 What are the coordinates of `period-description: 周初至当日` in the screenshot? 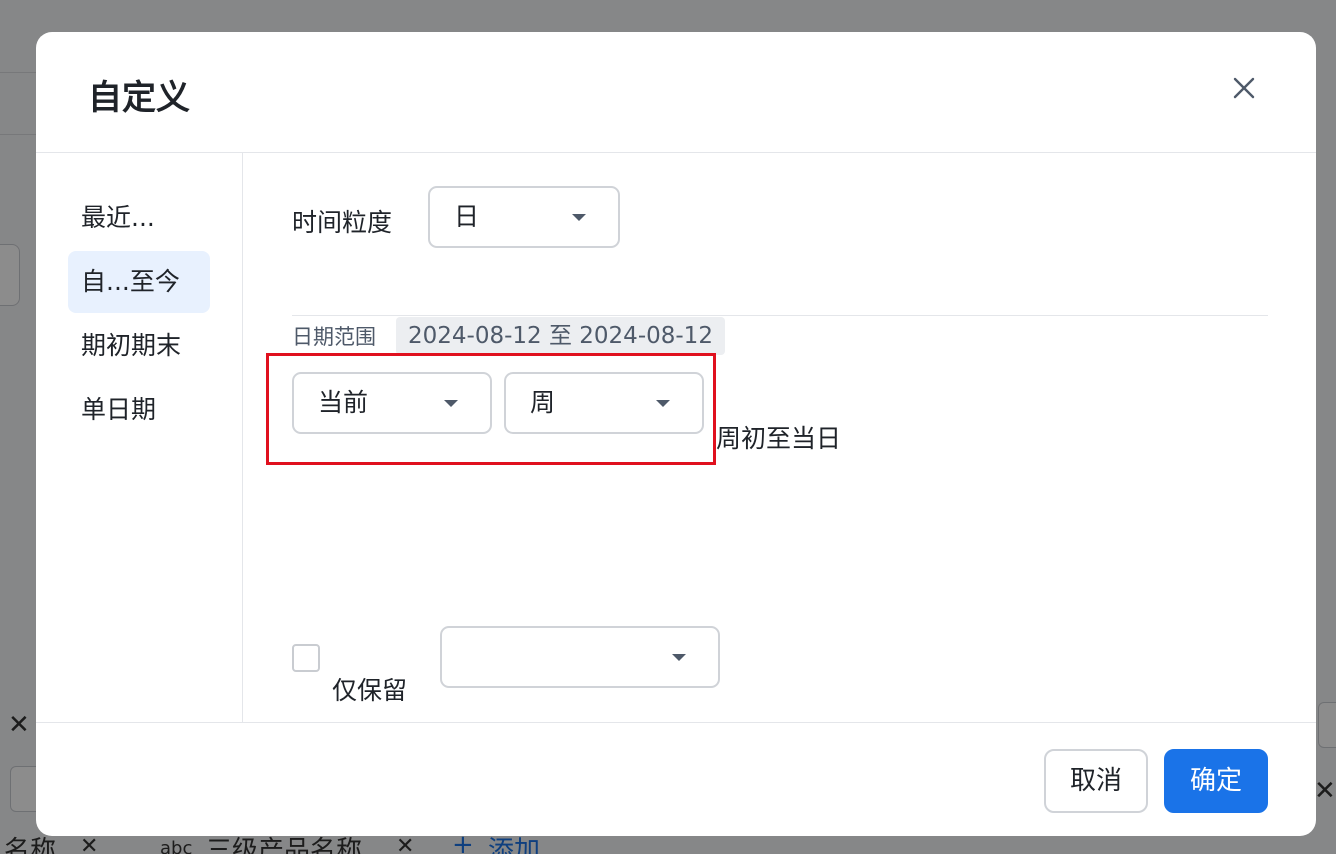 It's located at (779, 438).